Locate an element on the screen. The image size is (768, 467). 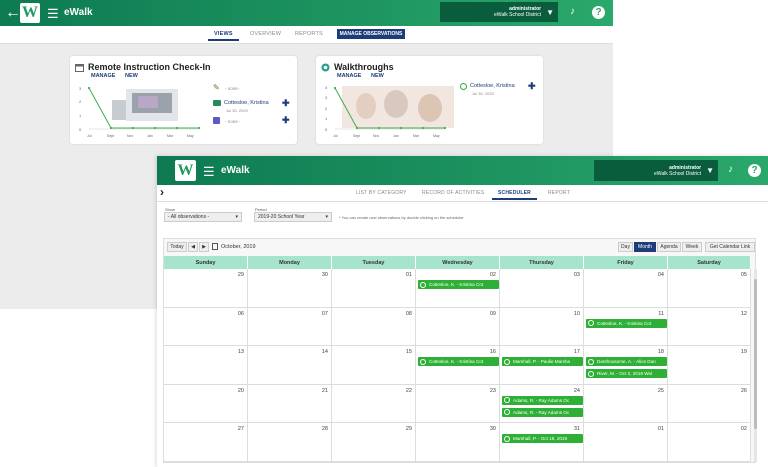
back-arrow-icon: ← is located at coordinates (13, 13).